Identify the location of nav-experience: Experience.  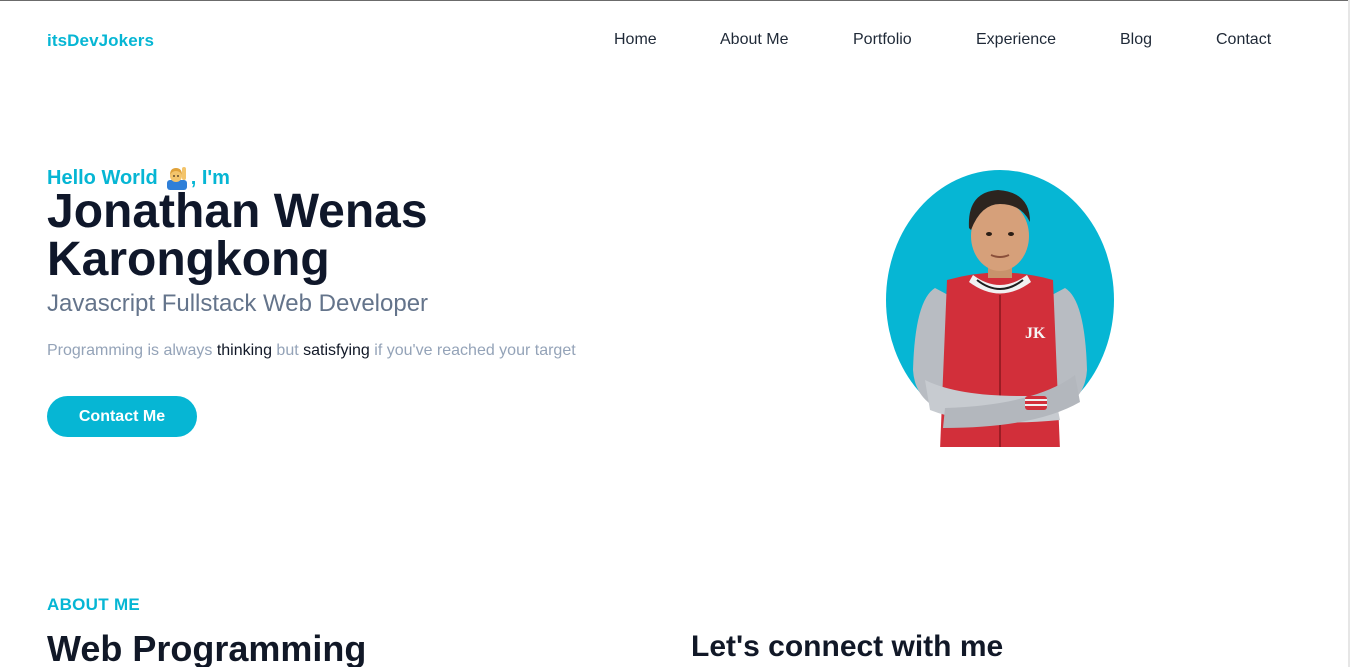
(1016, 40).